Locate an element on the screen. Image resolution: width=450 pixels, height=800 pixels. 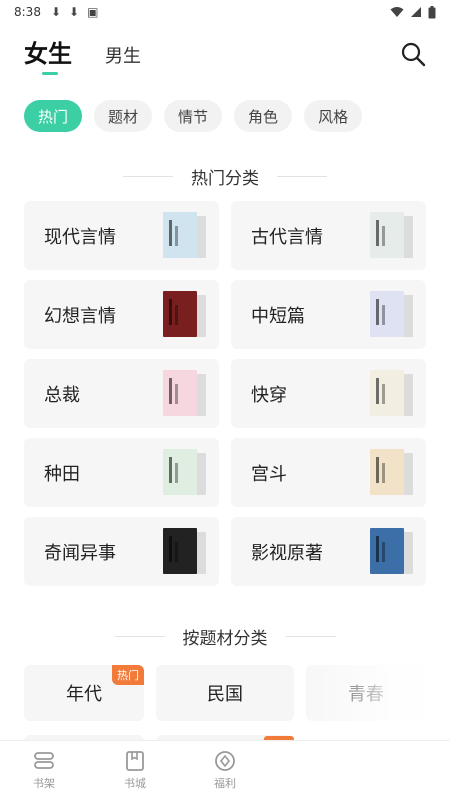
nav-bookshelf: 书架 is located at coordinates (44, 770).